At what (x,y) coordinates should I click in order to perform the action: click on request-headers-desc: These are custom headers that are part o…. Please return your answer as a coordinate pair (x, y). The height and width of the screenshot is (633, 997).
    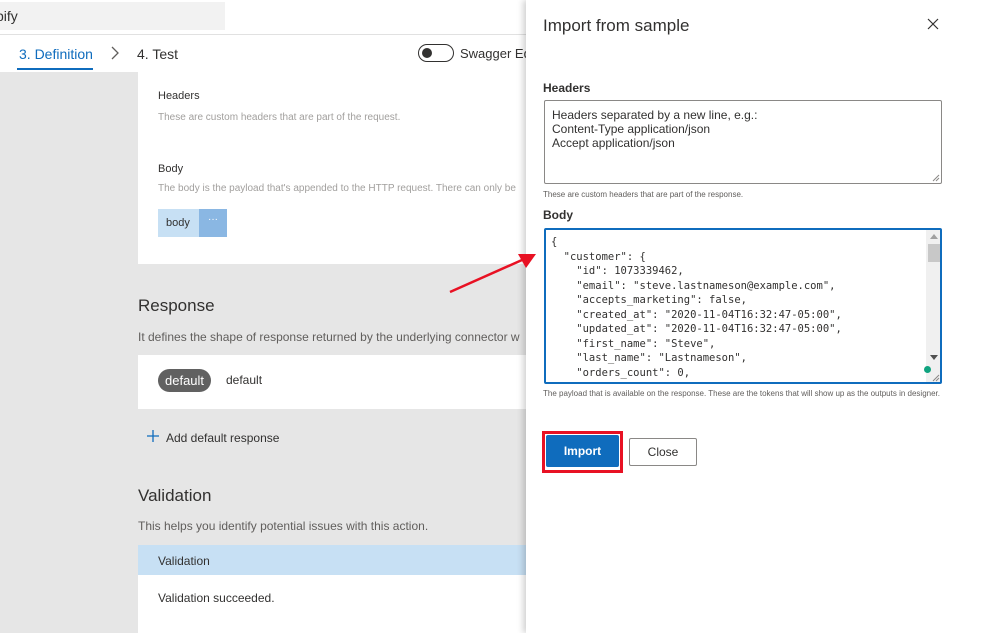
    Looking at the image, I should click on (279, 117).